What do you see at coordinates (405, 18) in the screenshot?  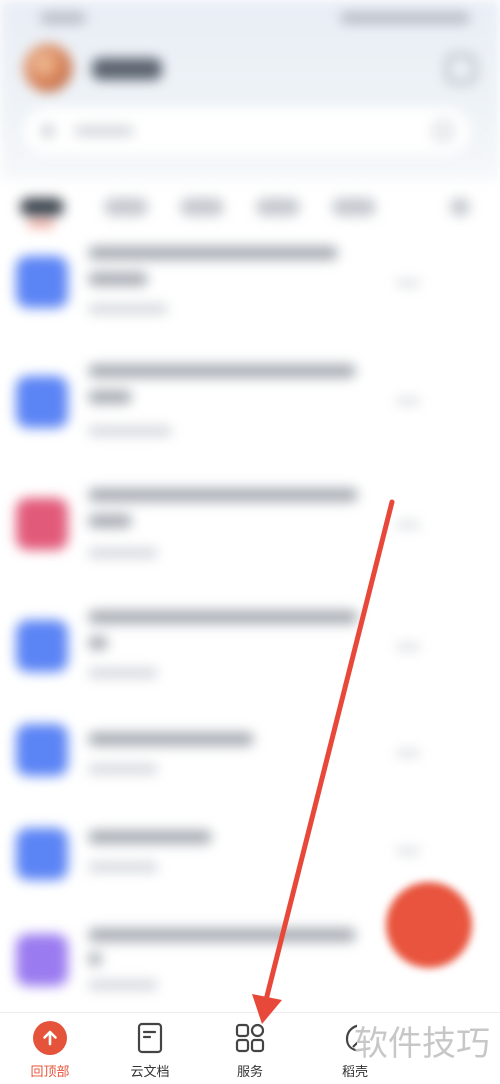 I see `status-icons` at bounding box center [405, 18].